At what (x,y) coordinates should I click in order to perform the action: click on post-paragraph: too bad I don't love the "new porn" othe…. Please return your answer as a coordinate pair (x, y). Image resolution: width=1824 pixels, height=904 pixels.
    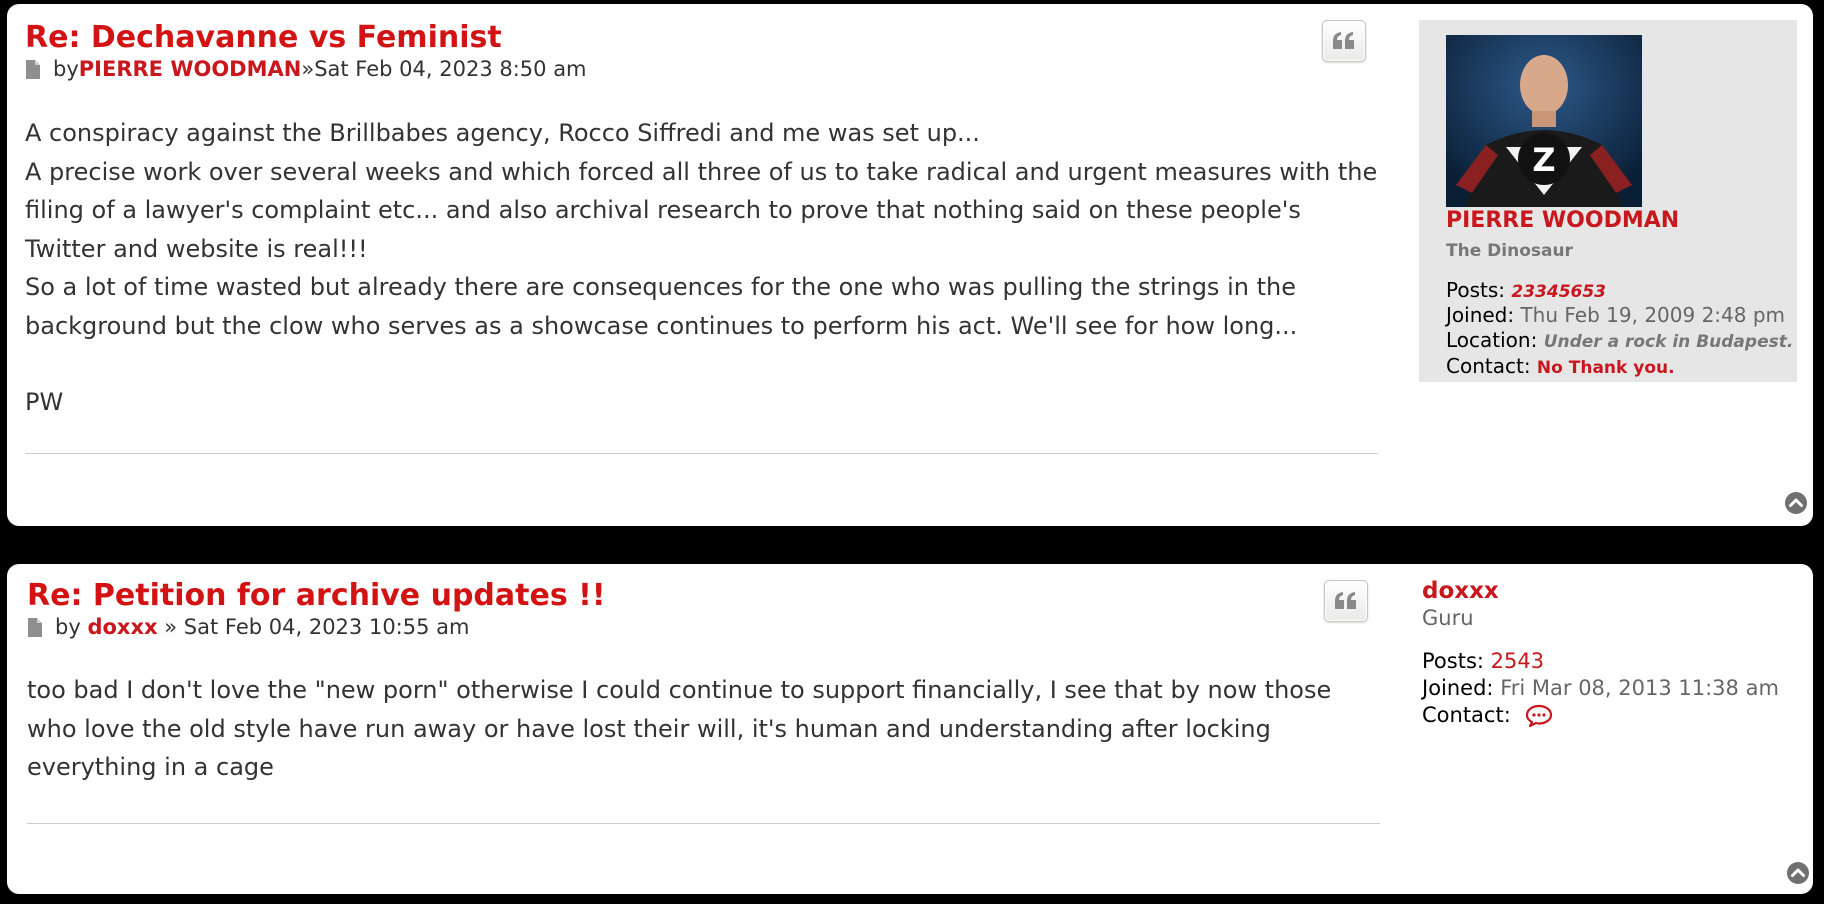
    Looking at the image, I should click on (679, 728).